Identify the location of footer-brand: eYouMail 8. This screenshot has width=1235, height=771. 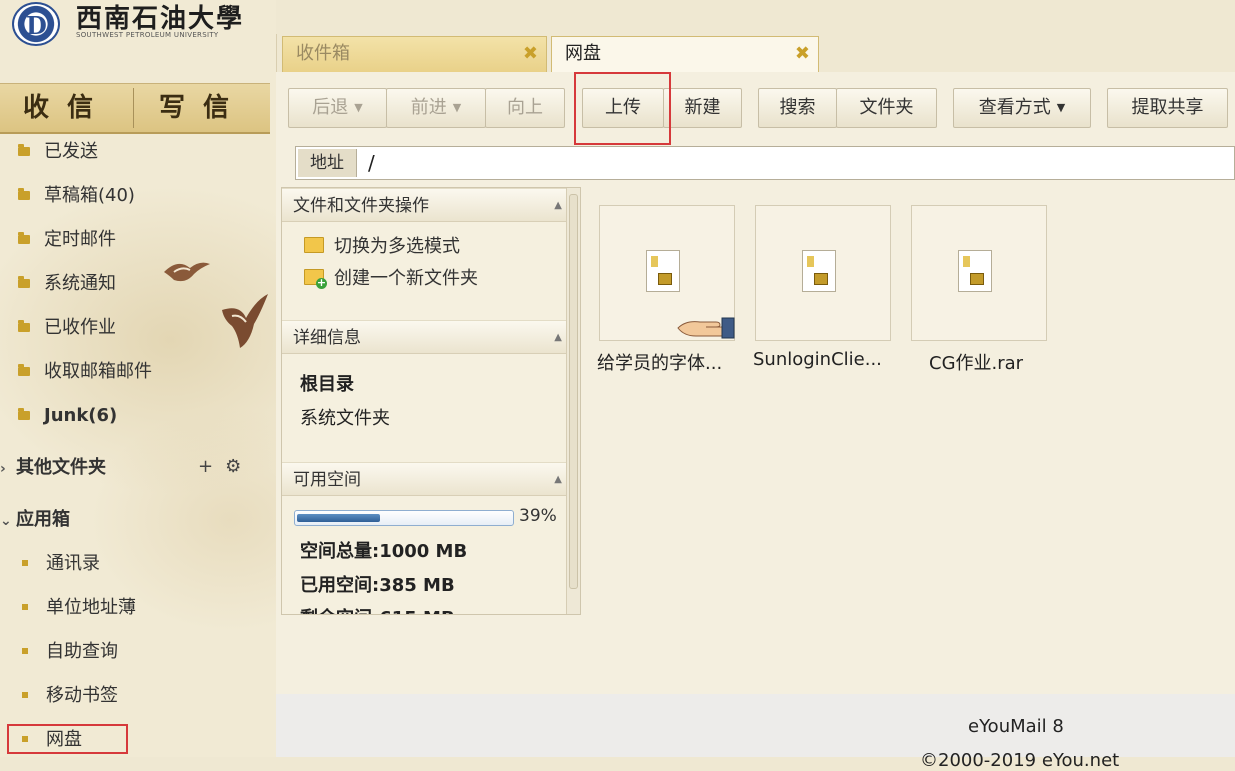
(1016, 726).